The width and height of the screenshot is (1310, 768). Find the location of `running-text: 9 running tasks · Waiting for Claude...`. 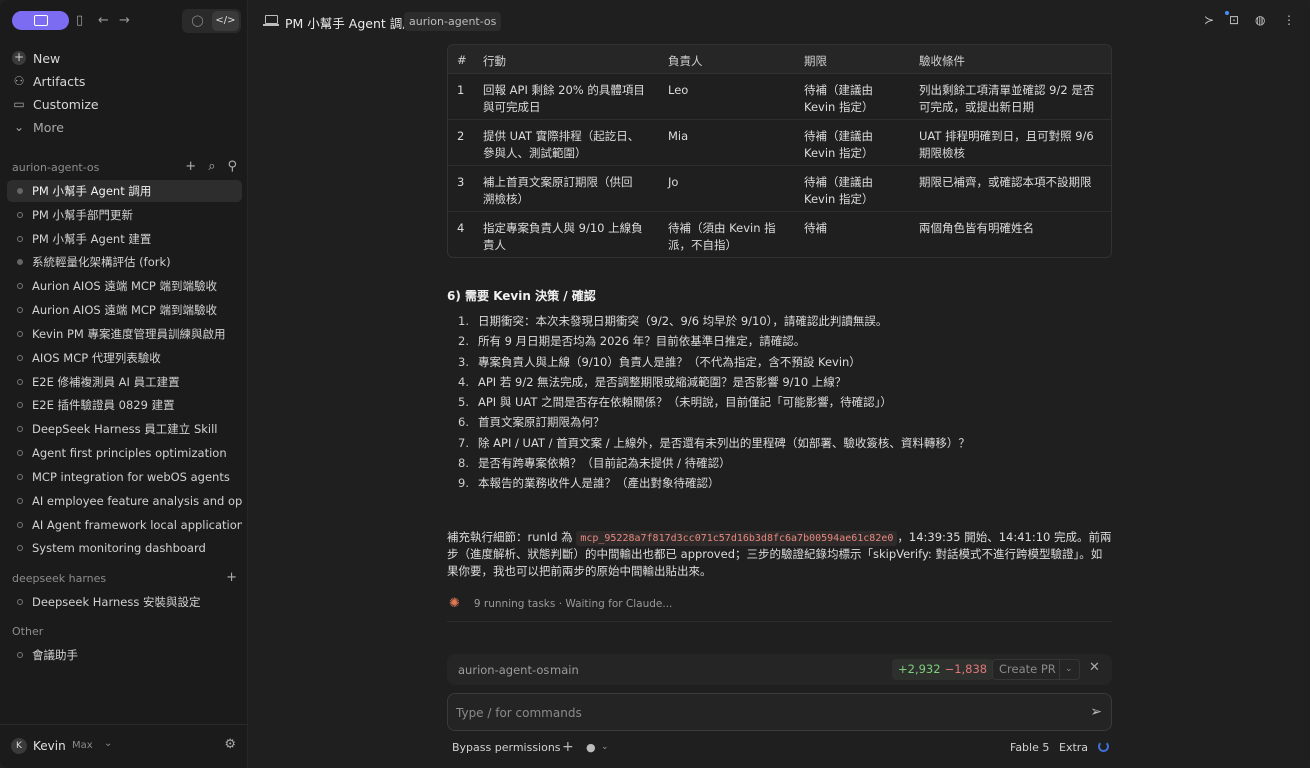

running-text: 9 running tasks · Waiting for Claude... is located at coordinates (573, 603).